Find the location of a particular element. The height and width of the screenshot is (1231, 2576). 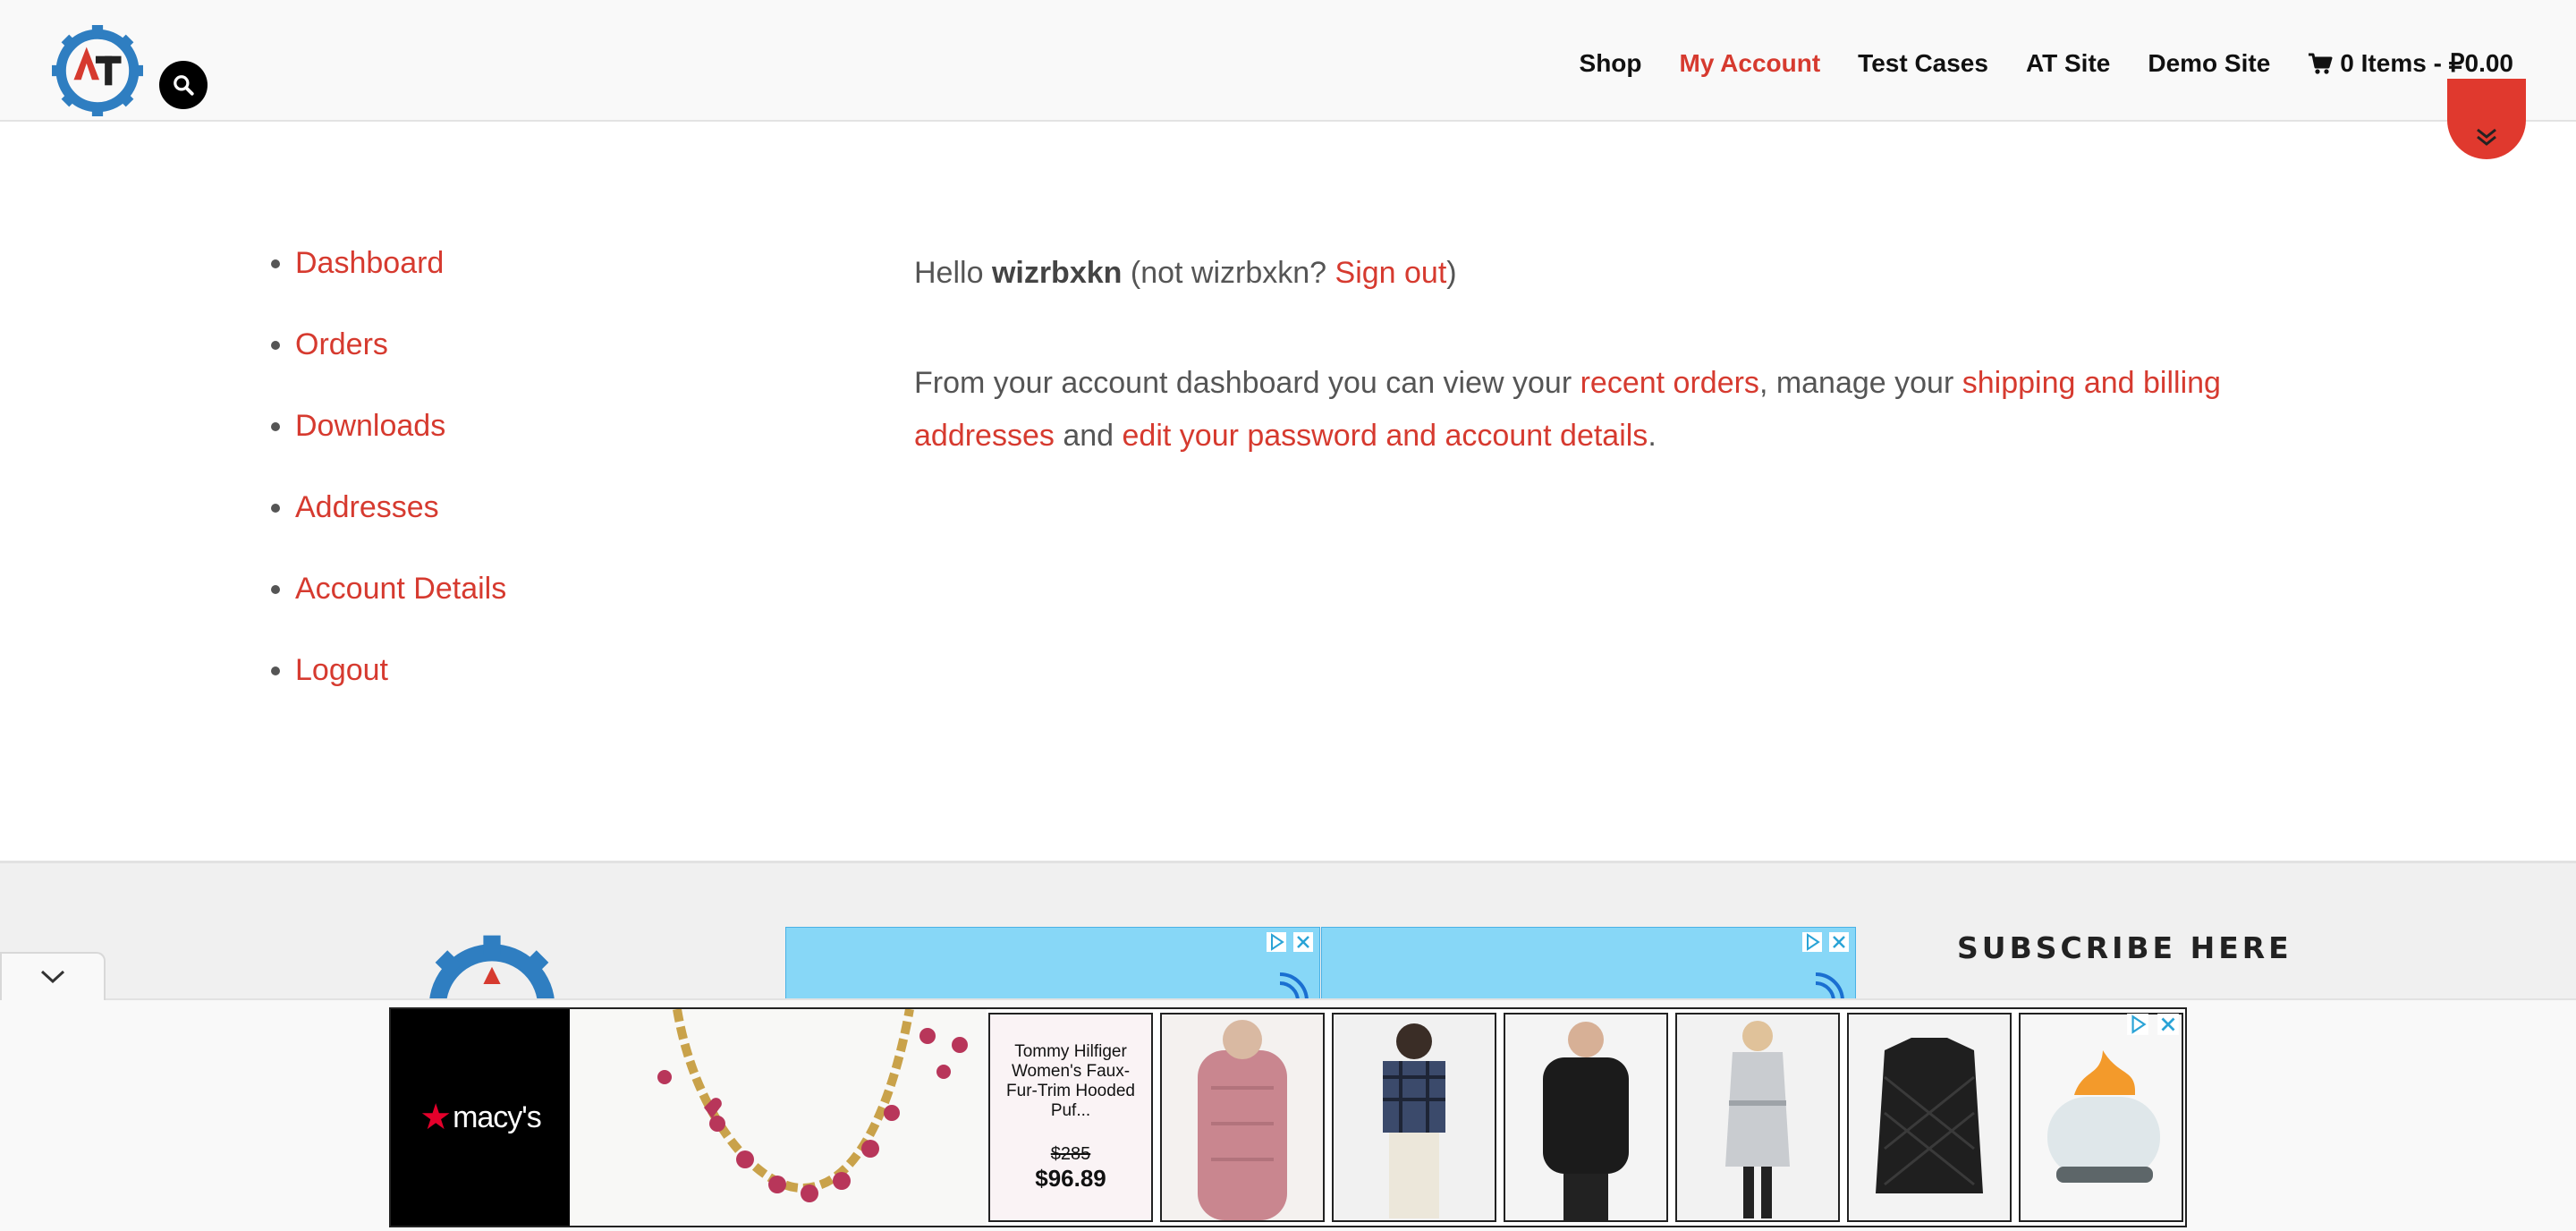

account-nav-item-dashboard: Dashboard is located at coordinates (400, 263).